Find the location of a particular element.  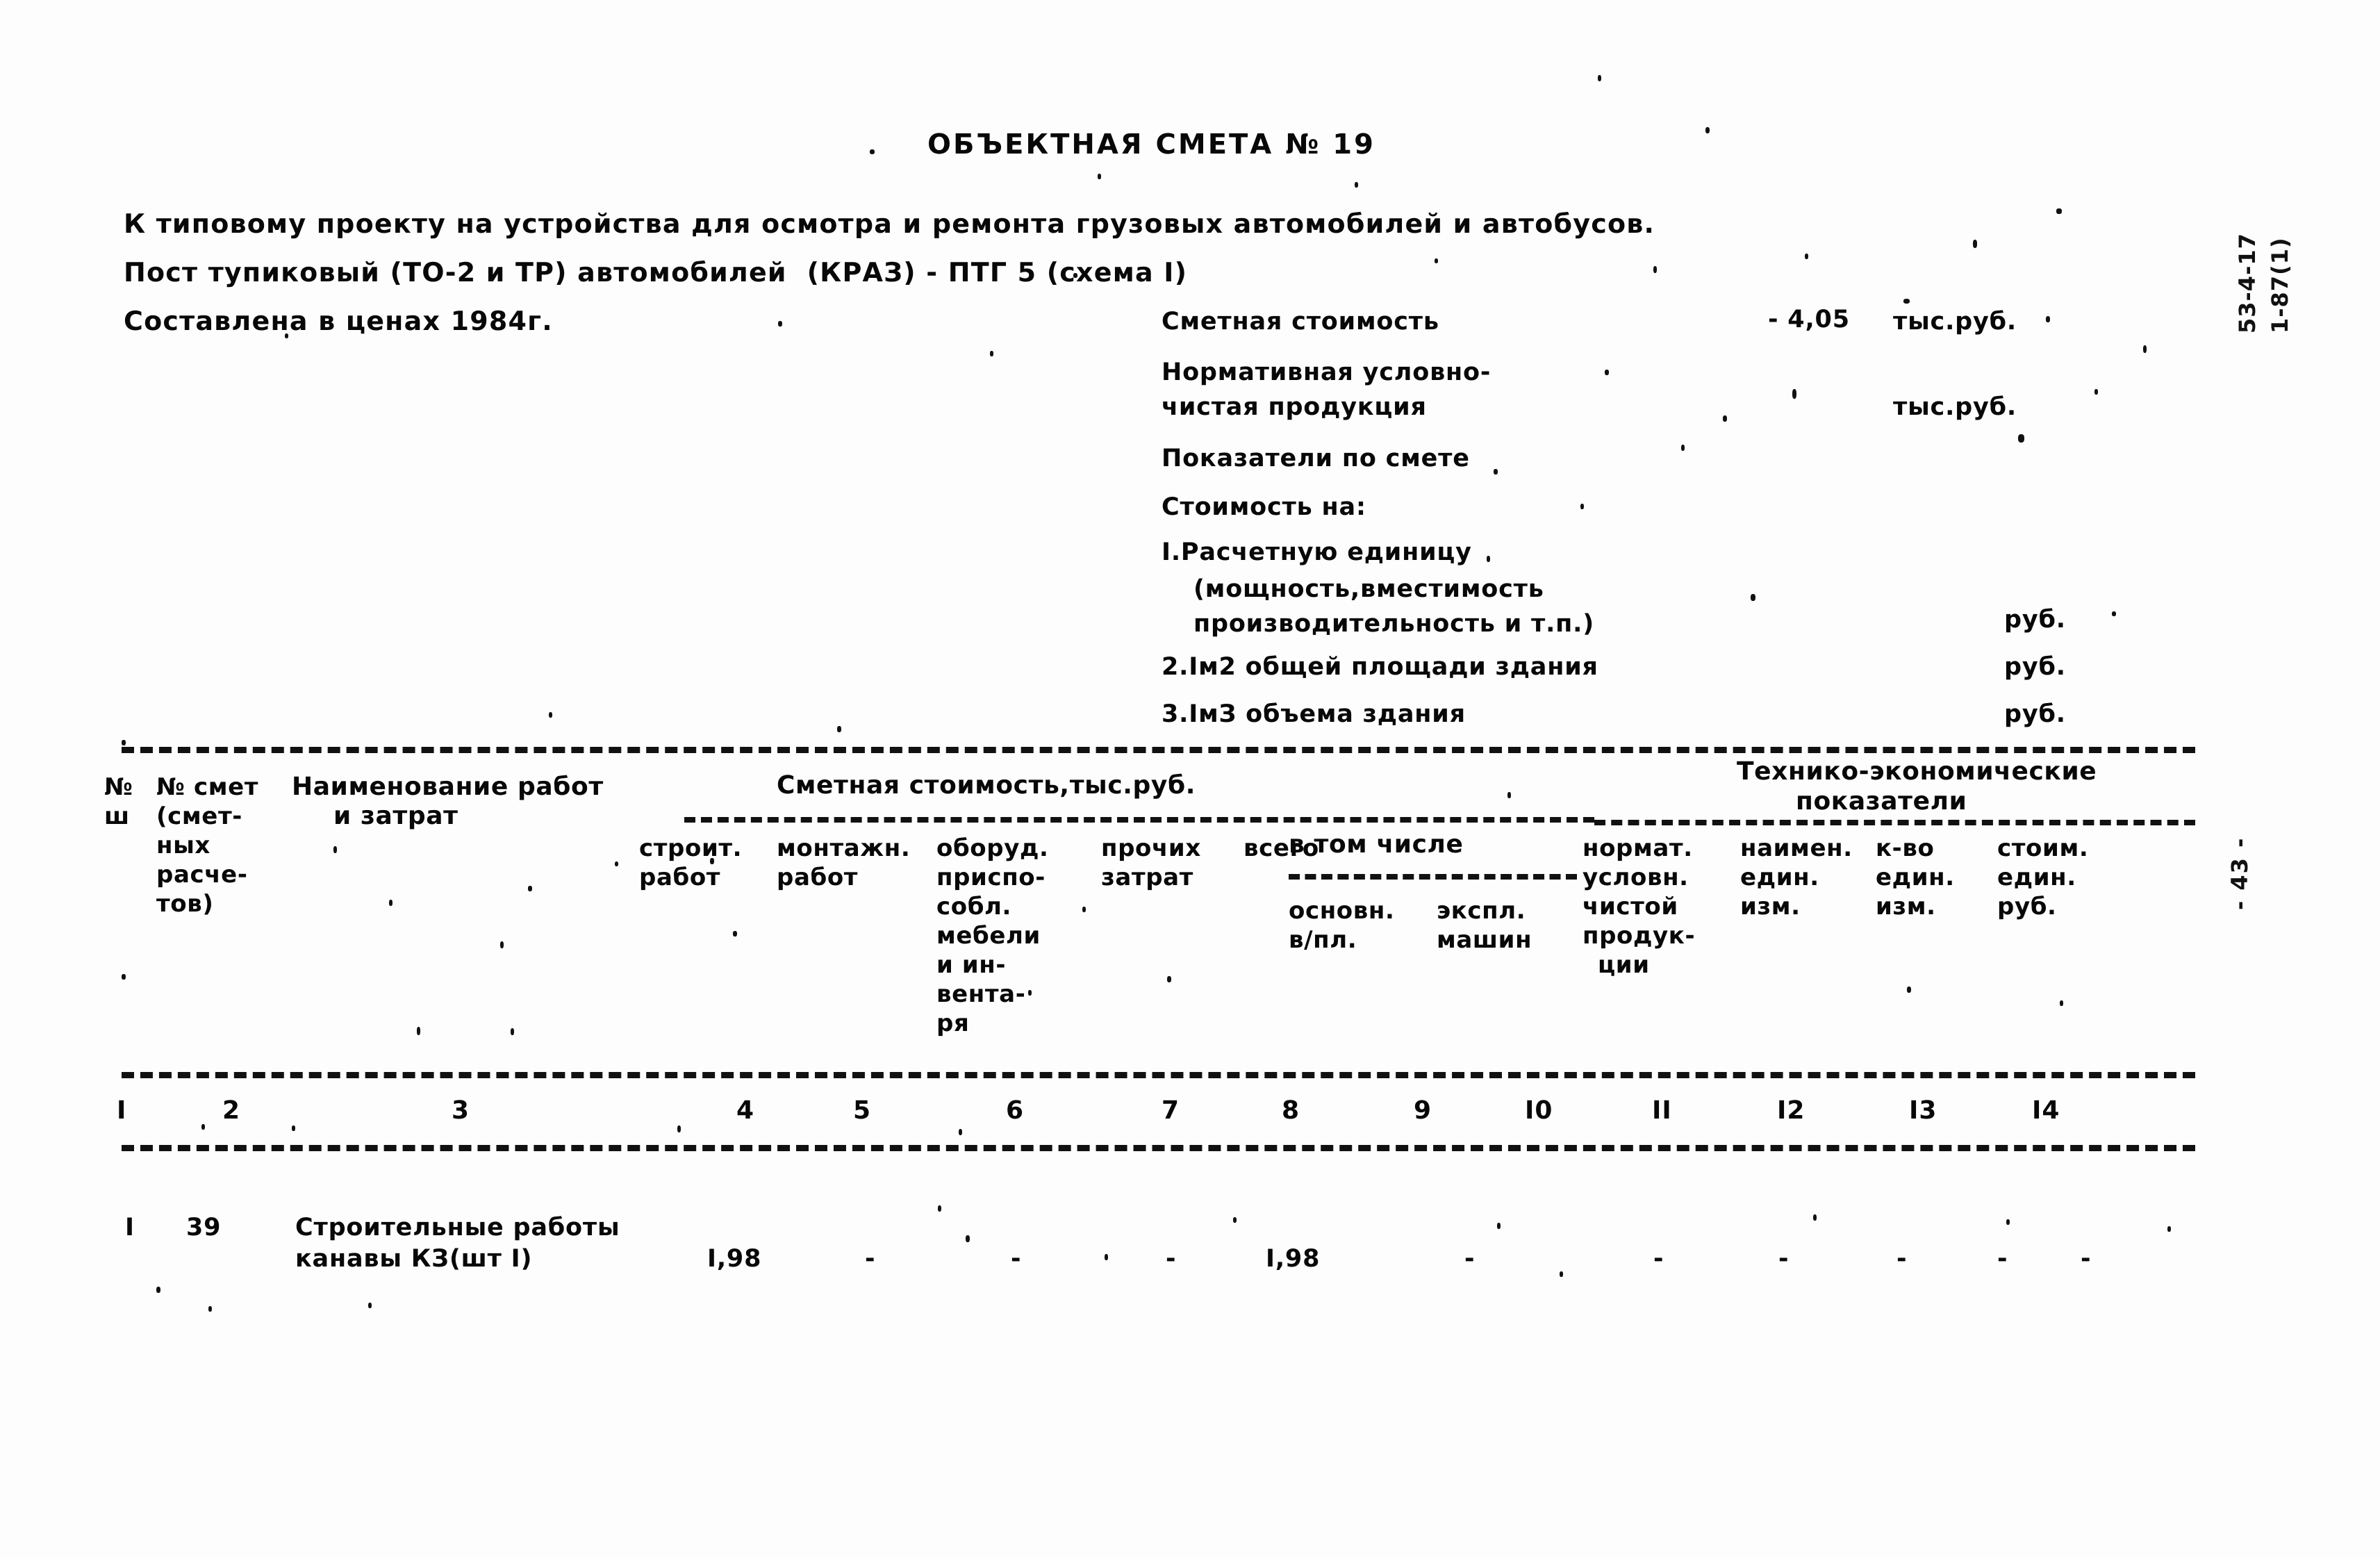

row-1-col-1: I is located at coordinates (130, 1228).